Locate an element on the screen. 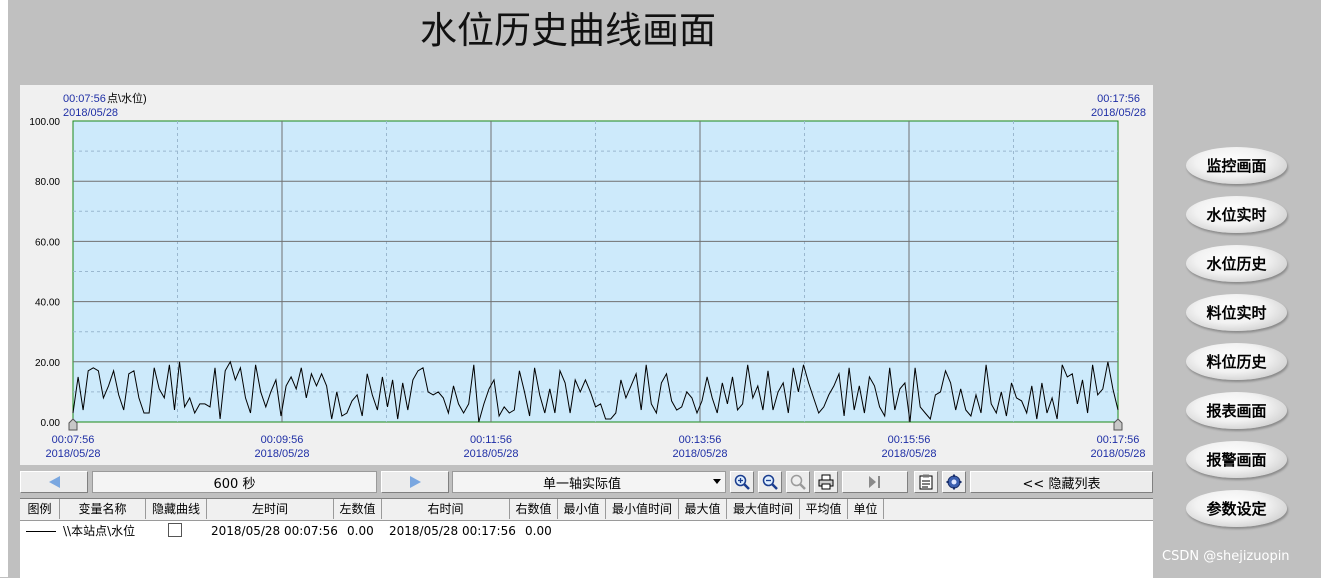  x-tick-time: 00:13:56 is located at coordinates (700, 440).